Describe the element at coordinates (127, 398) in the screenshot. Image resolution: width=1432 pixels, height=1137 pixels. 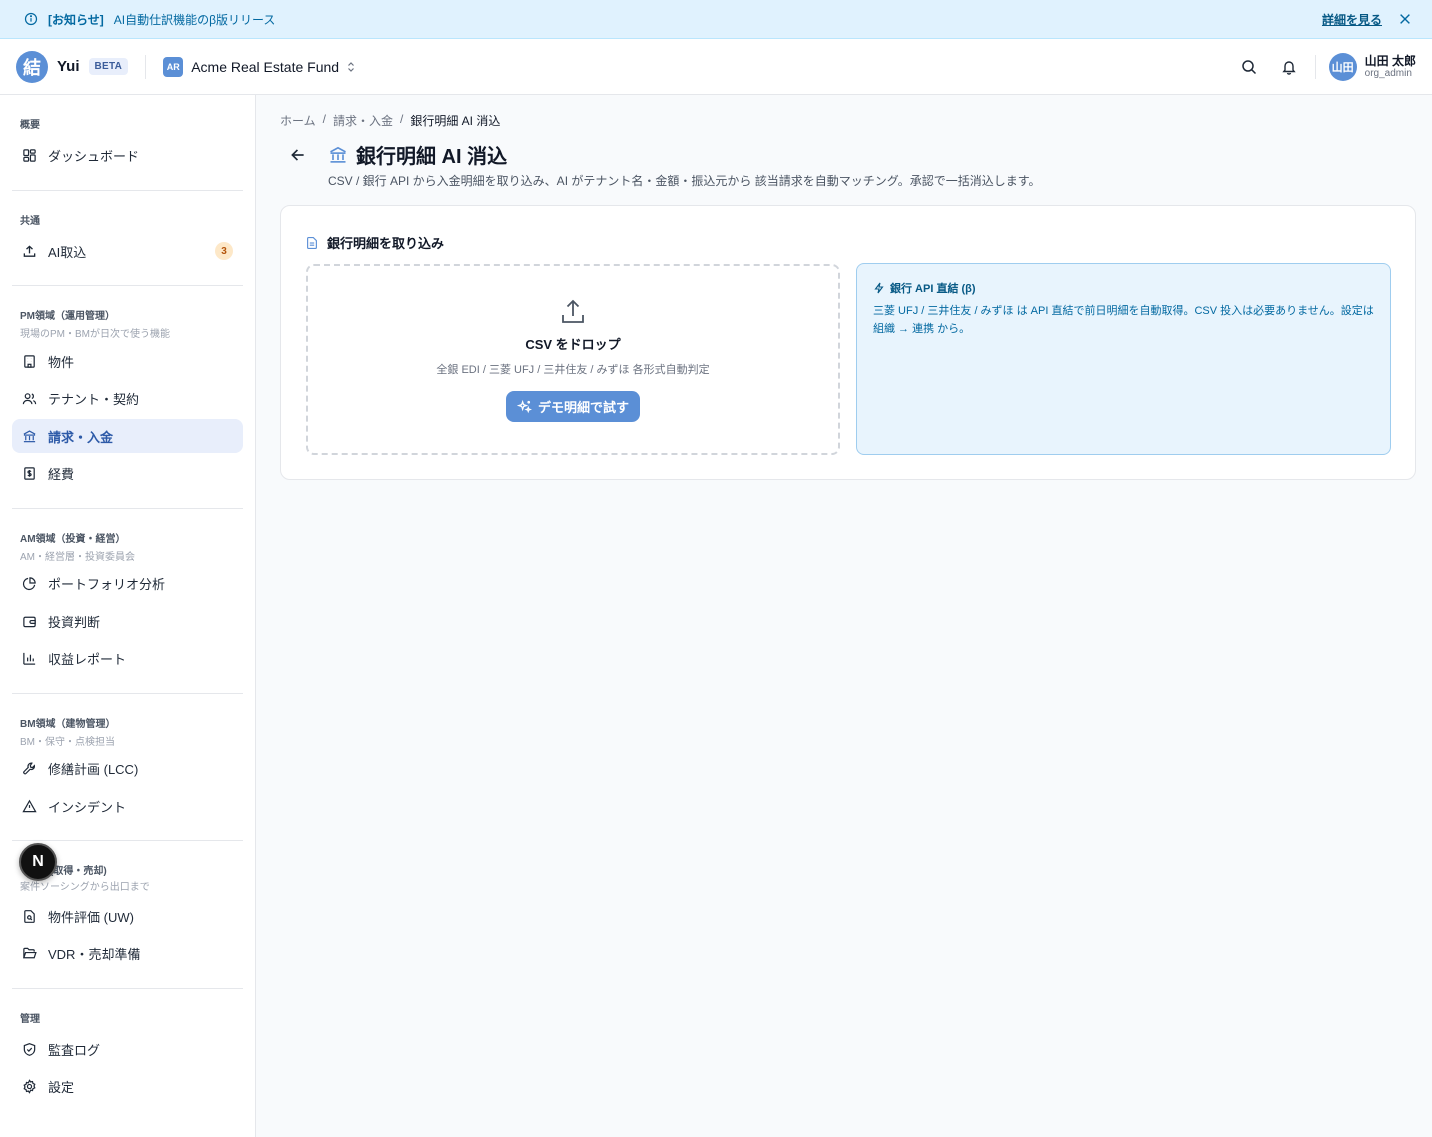
I see `sidebar-item-tenants: テナント・契約` at that location.